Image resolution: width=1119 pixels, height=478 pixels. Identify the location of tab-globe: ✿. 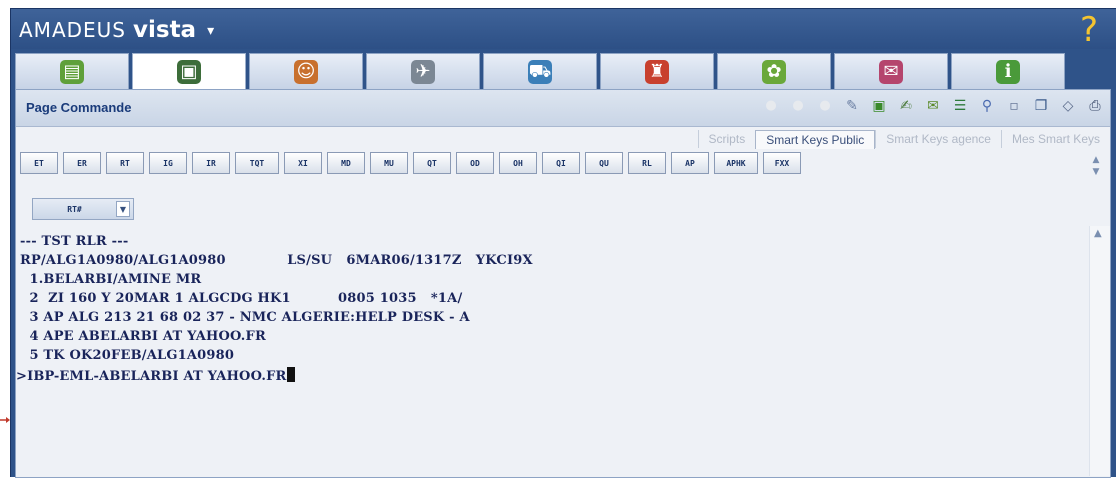
(774, 71).